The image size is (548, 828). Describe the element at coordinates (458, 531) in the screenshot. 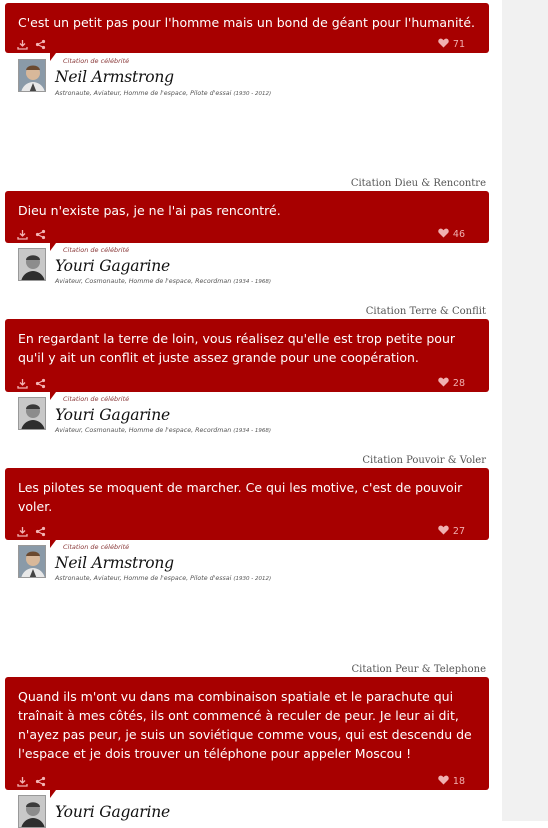

I see `like-count: 27` at that location.